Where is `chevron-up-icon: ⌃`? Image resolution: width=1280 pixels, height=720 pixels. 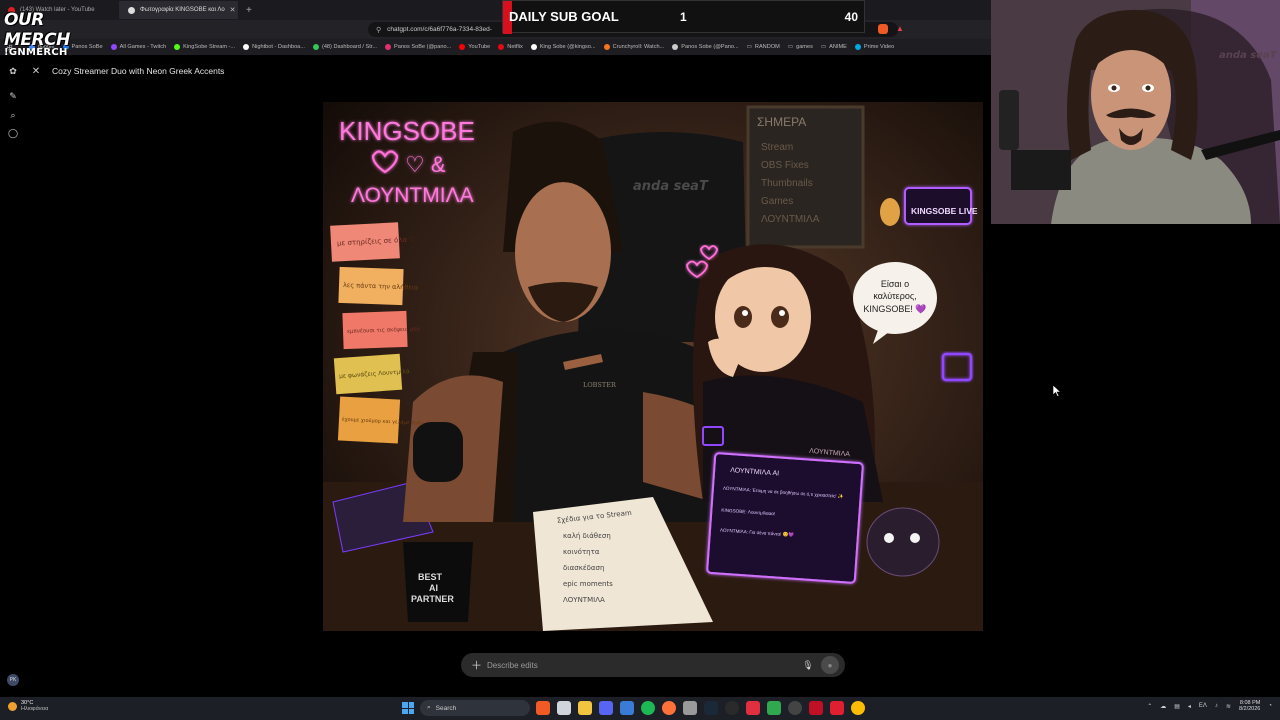 chevron-up-icon: ⌃ is located at coordinates (1149, 706).